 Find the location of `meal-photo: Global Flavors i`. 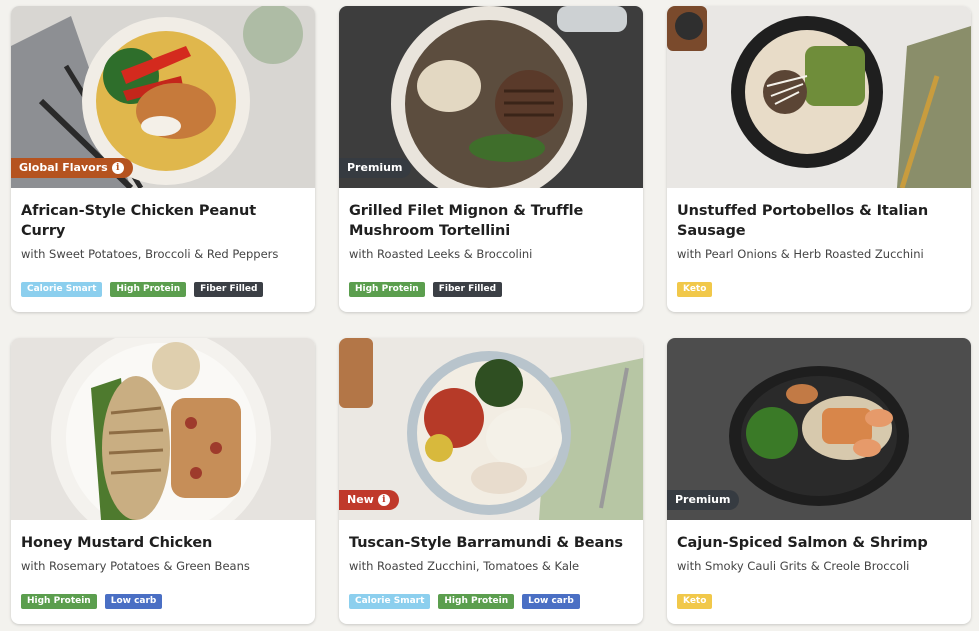

meal-photo: Global Flavors i is located at coordinates (163, 97).